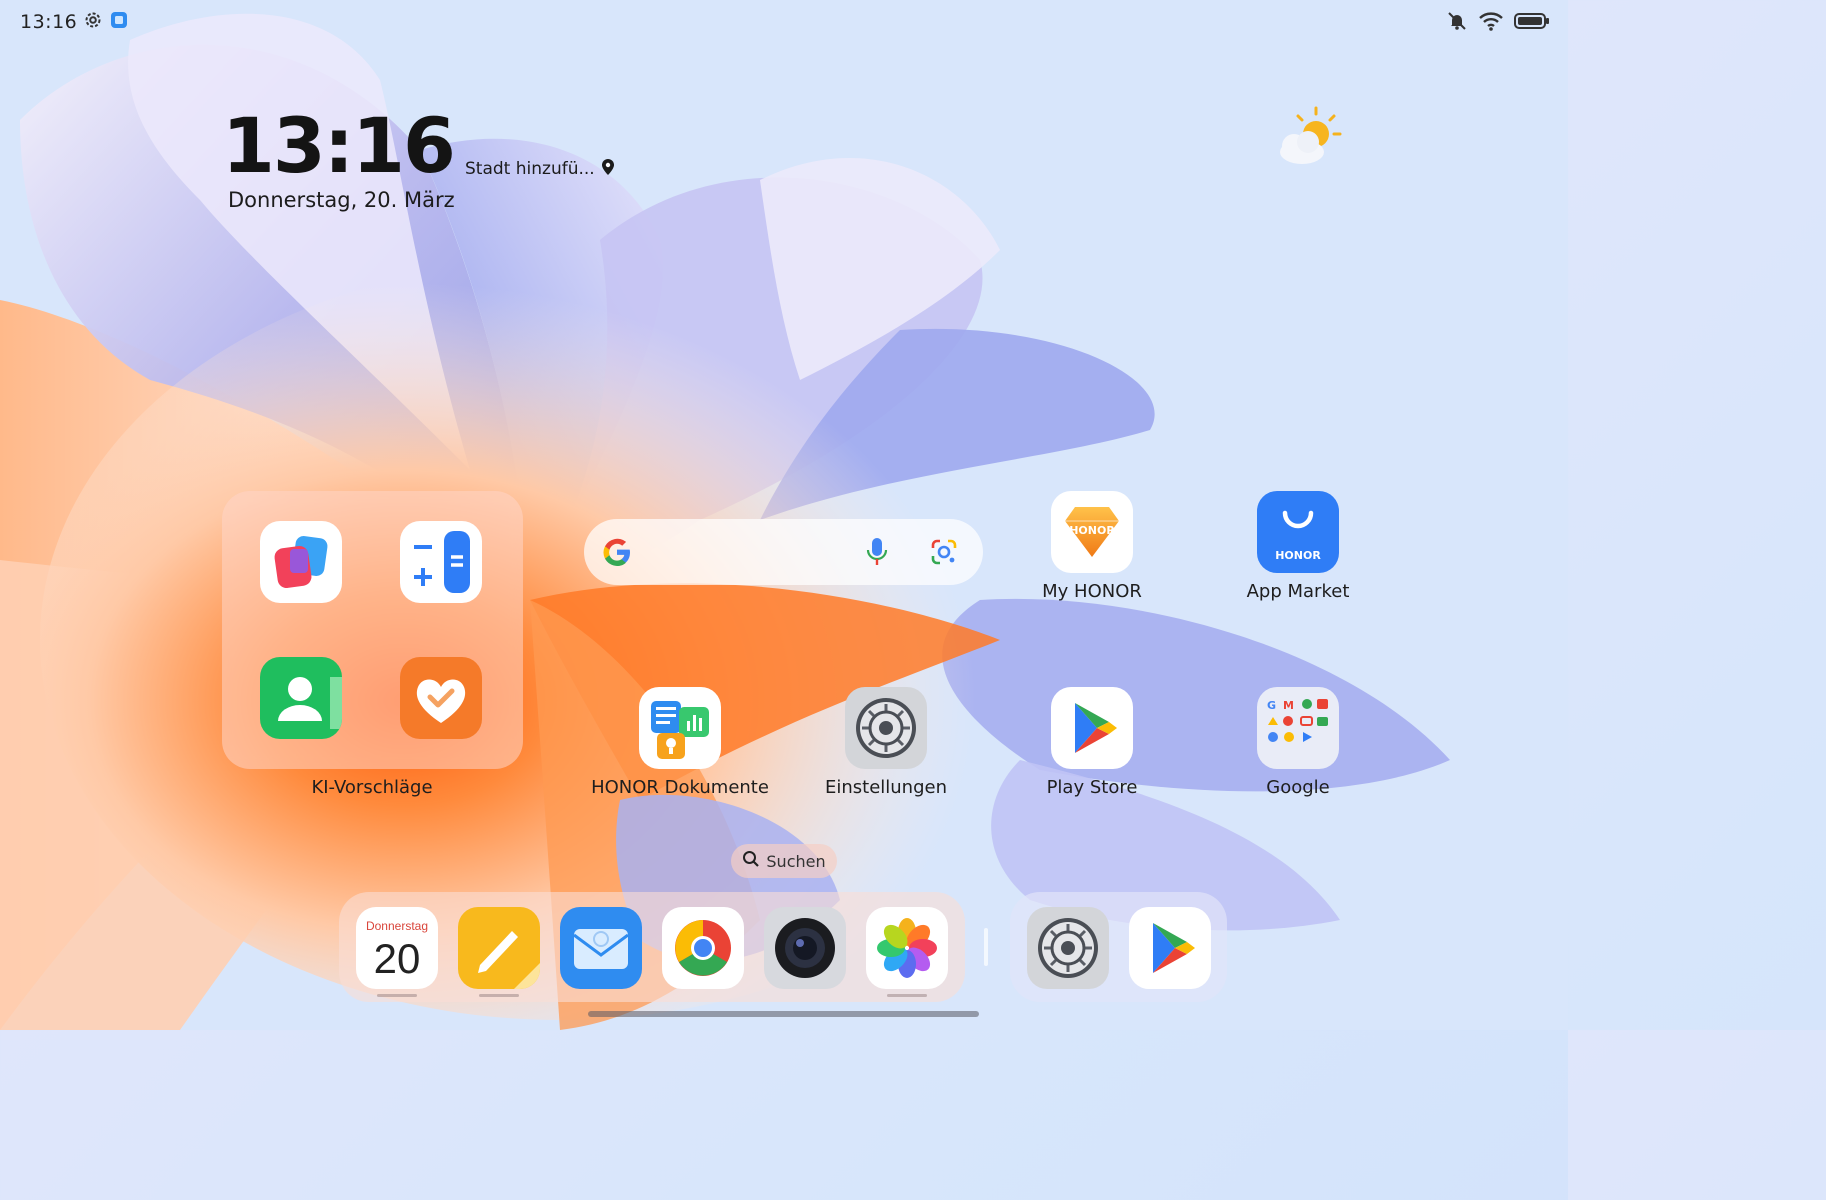  What do you see at coordinates (1298, 728) in the screenshot?
I see `google-folder-icon: G M` at bounding box center [1298, 728].